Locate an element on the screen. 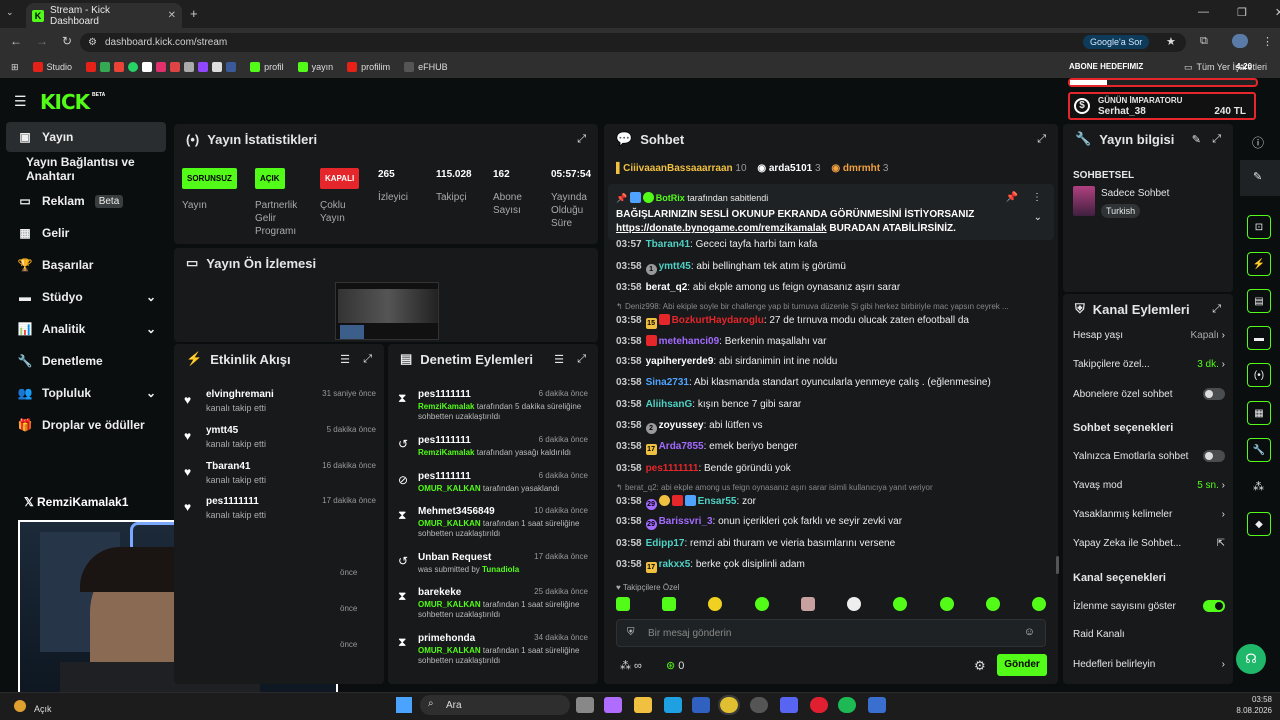 This screenshot has height=720, width=1280. kick-logo: KICK is located at coordinates (65, 102).